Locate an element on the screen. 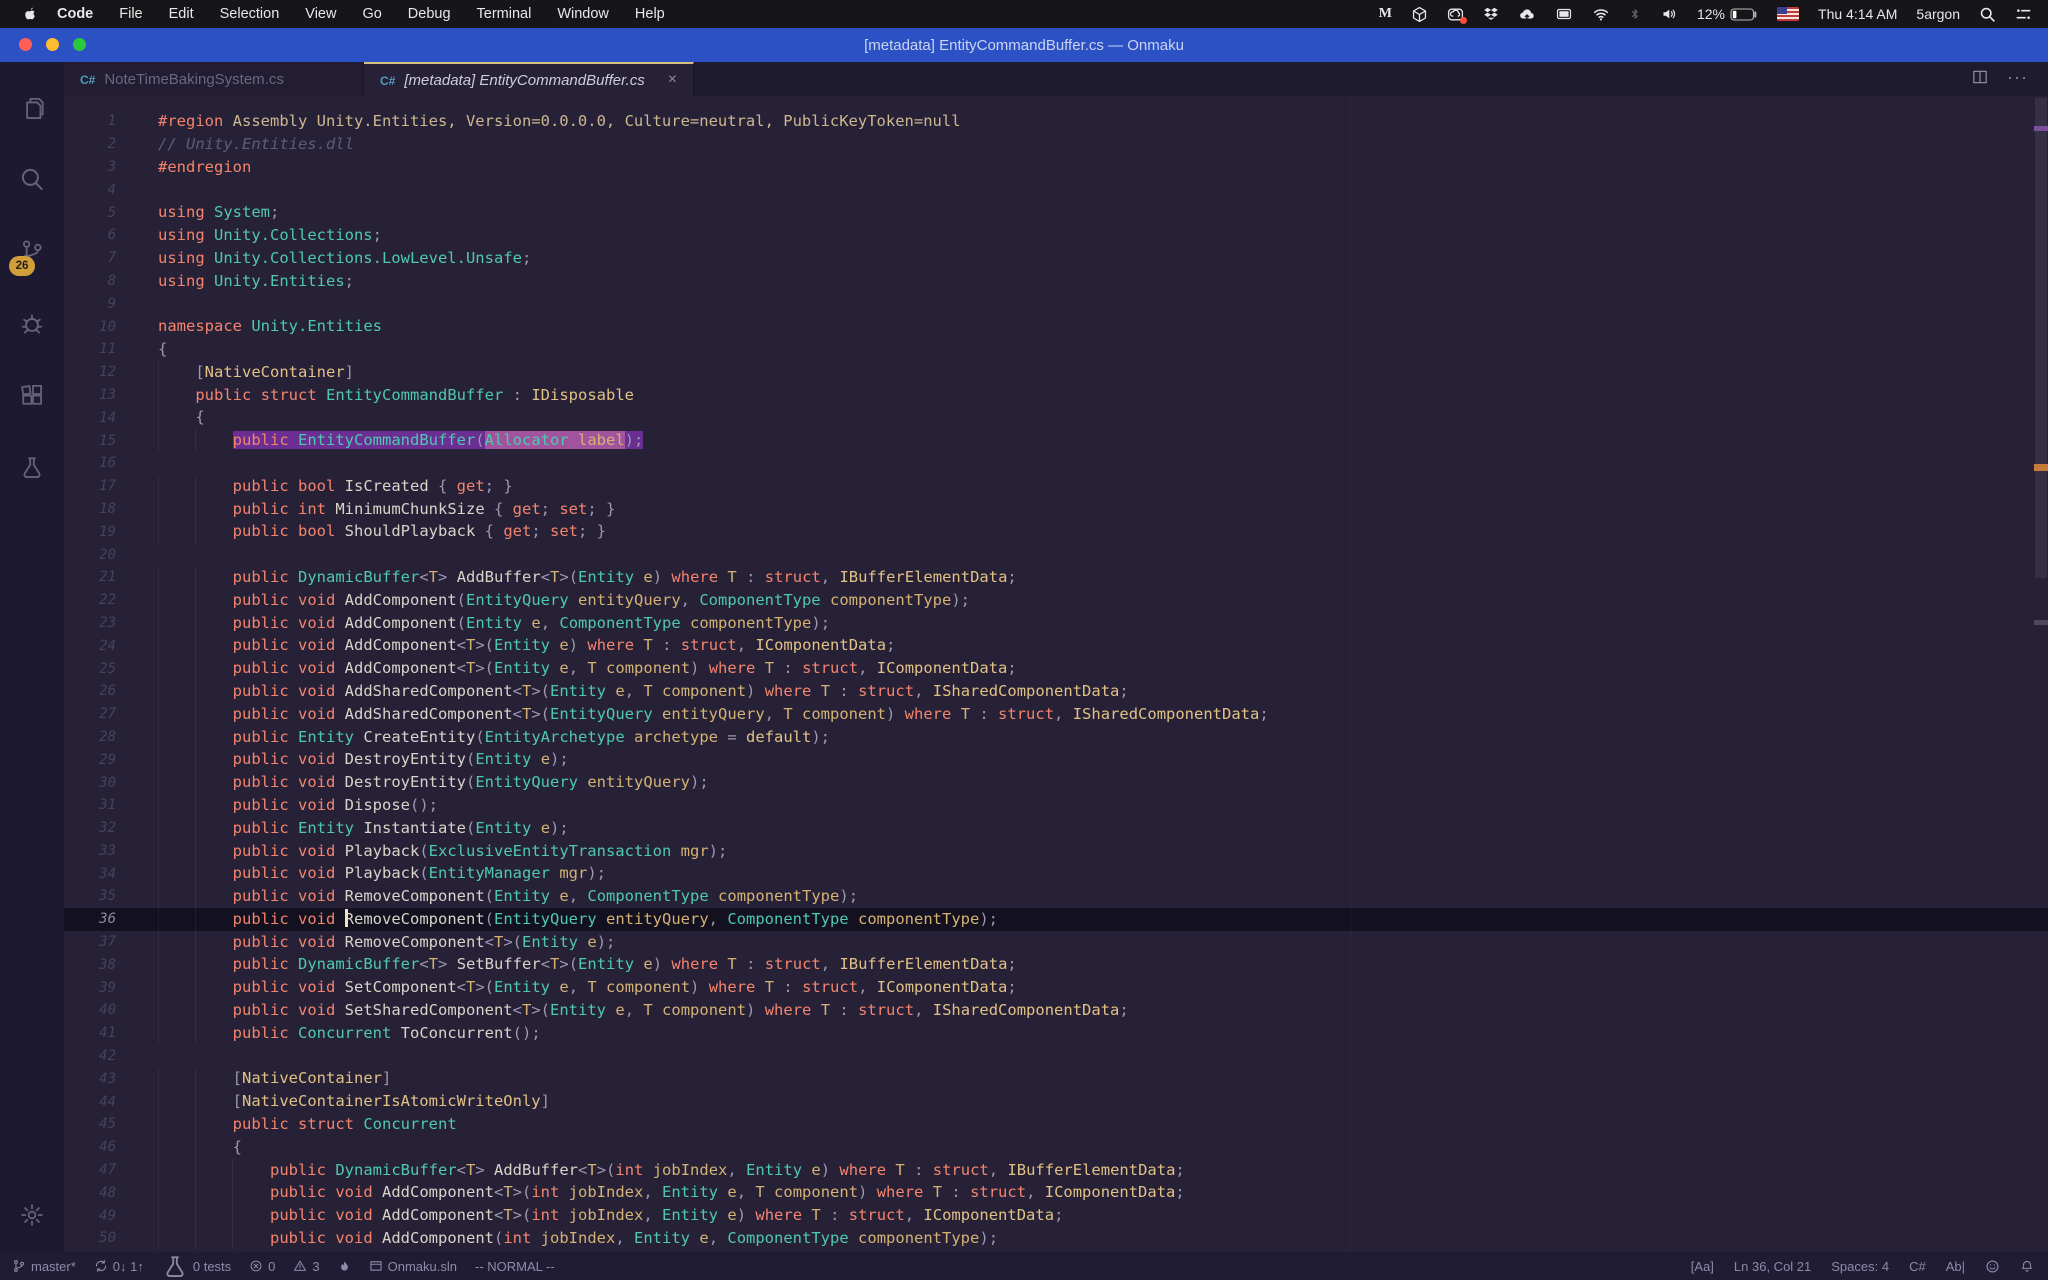 Image resolution: width=2048 pixels, height=1280 pixels. code-line-2: 2 // Unity.Entities.dll is located at coordinates (1056, 144).